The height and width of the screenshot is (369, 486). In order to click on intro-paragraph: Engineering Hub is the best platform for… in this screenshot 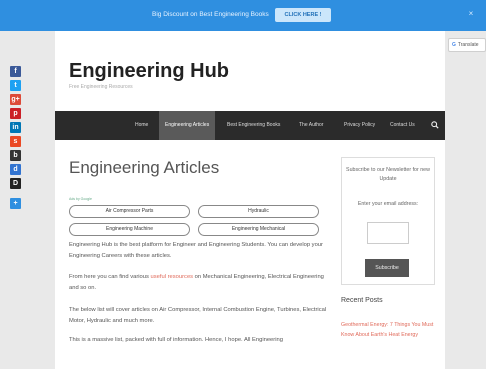, I will do `click(196, 250)`.